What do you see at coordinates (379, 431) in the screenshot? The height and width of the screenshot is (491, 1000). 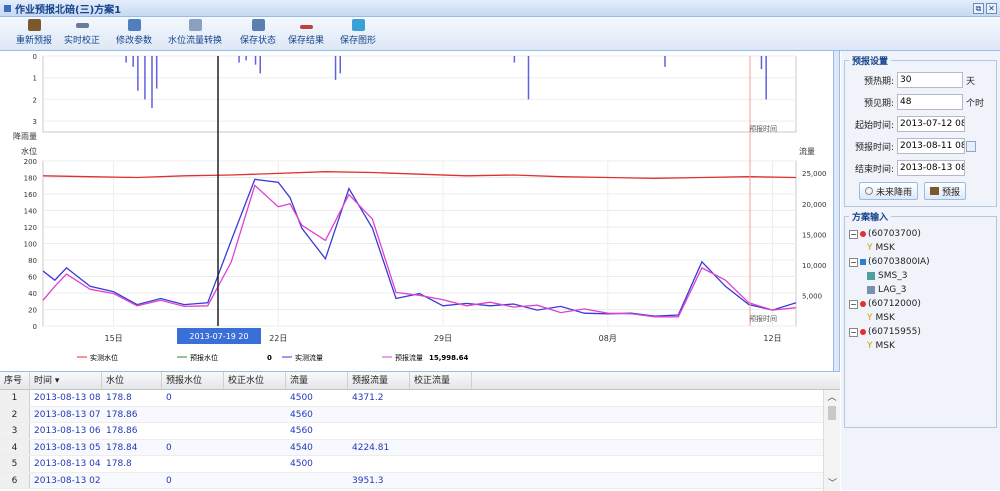 I see `cell-forecast-flow` at bounding box center [379, 431].